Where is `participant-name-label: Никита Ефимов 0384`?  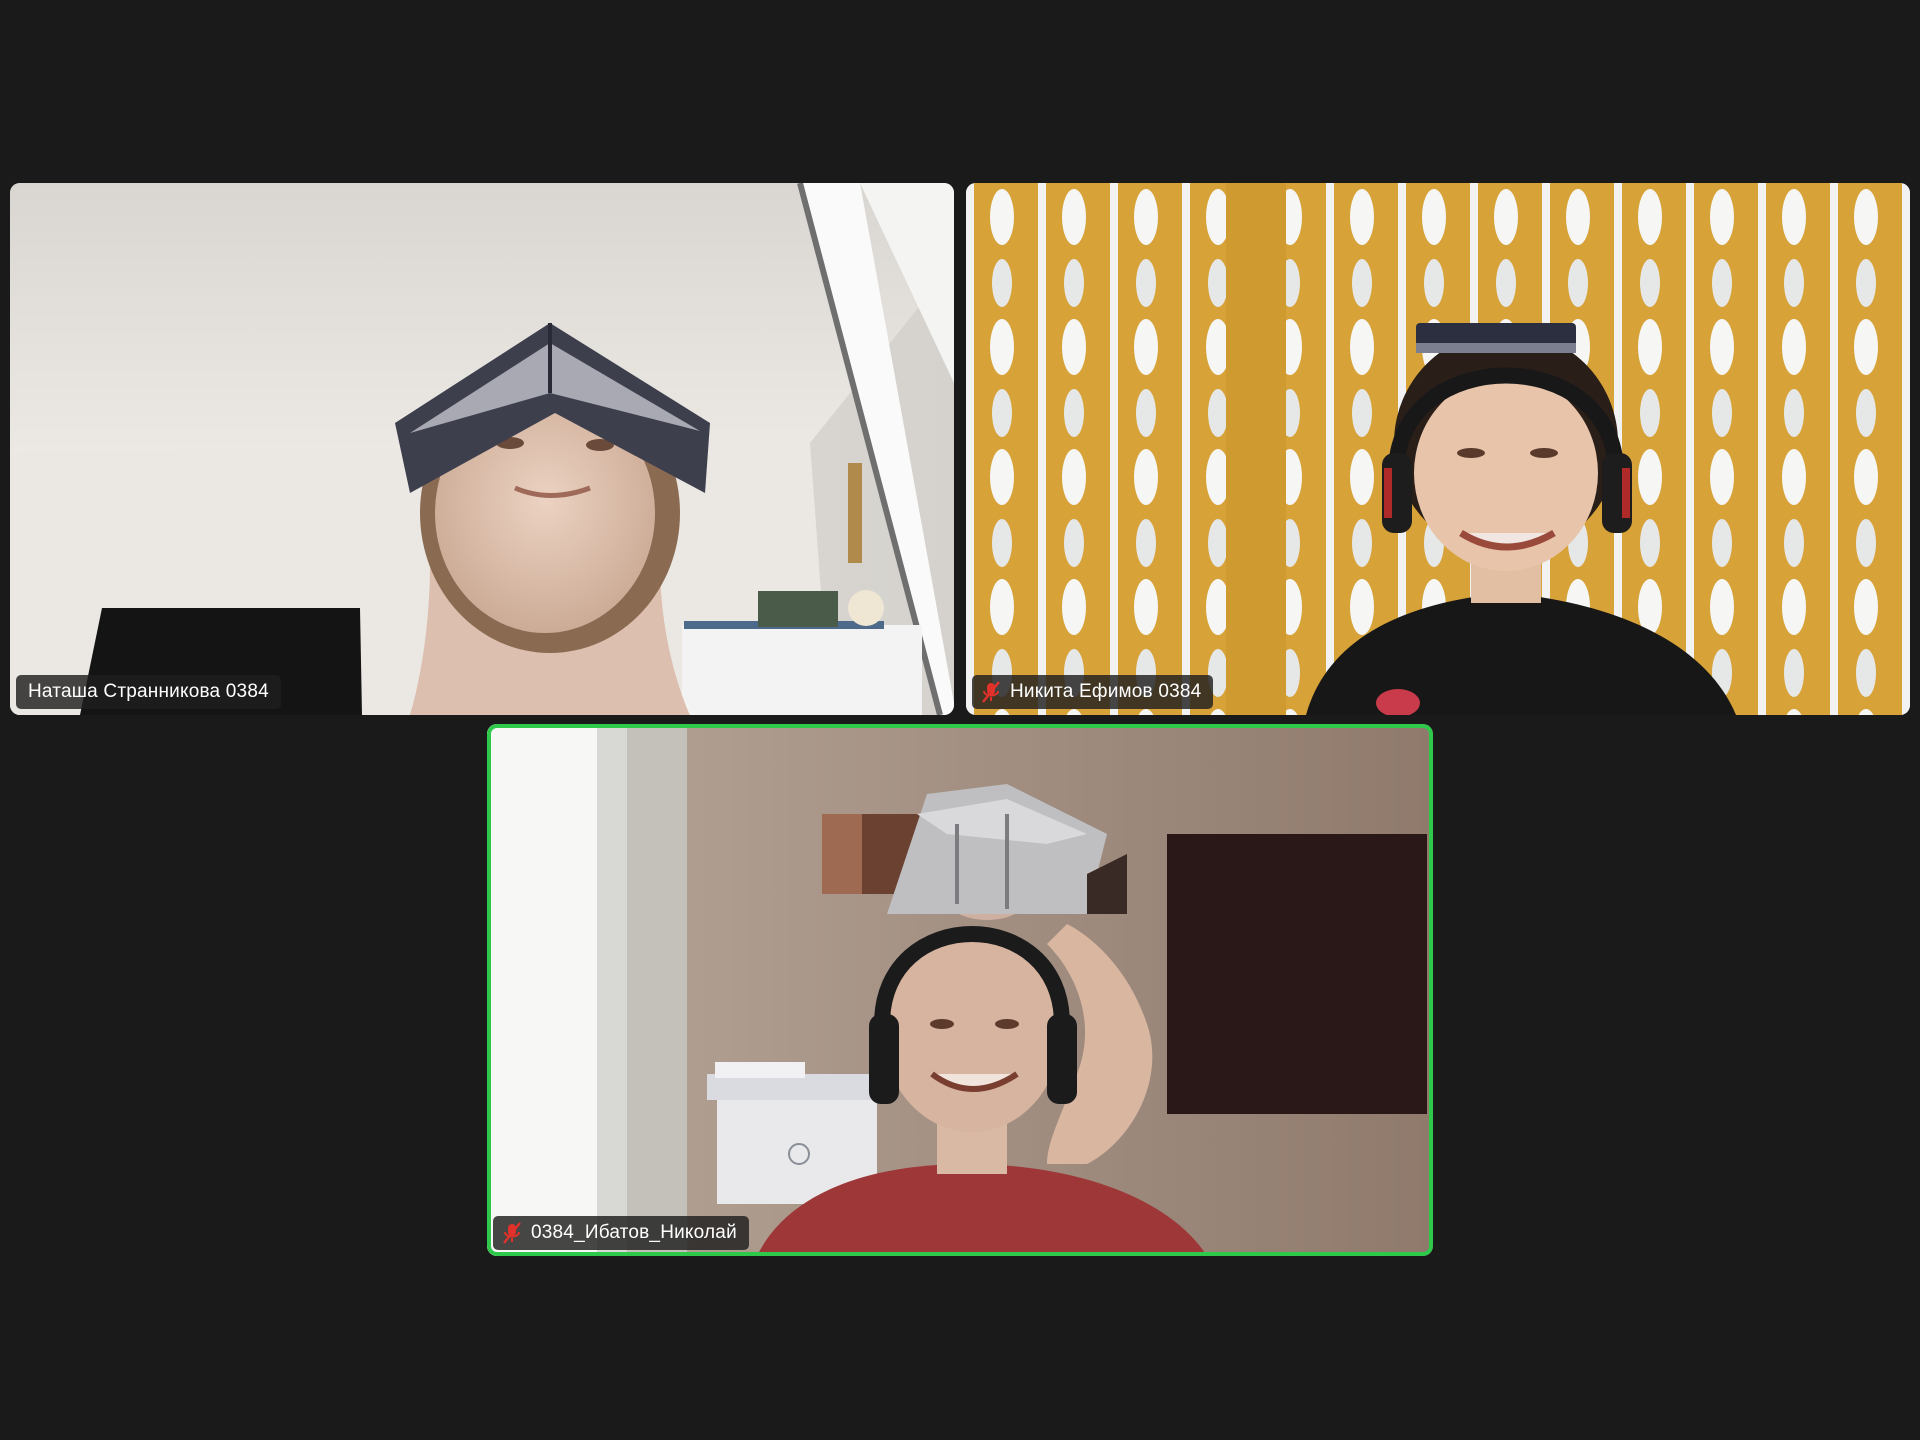 participant-name-label: Никита Ефимов 0384 is located at coordinates (1093, 692).